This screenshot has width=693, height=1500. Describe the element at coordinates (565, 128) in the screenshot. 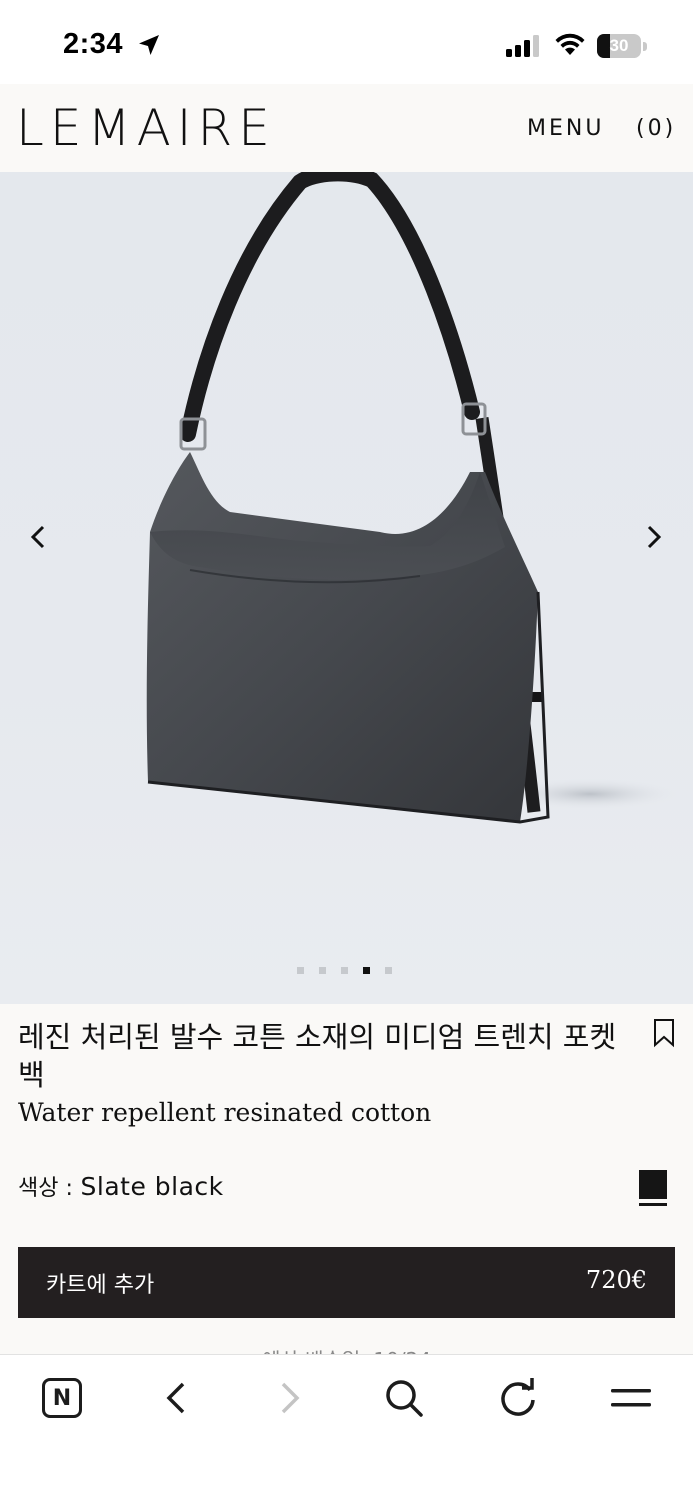

I see `menu-button: MENU` at that location.